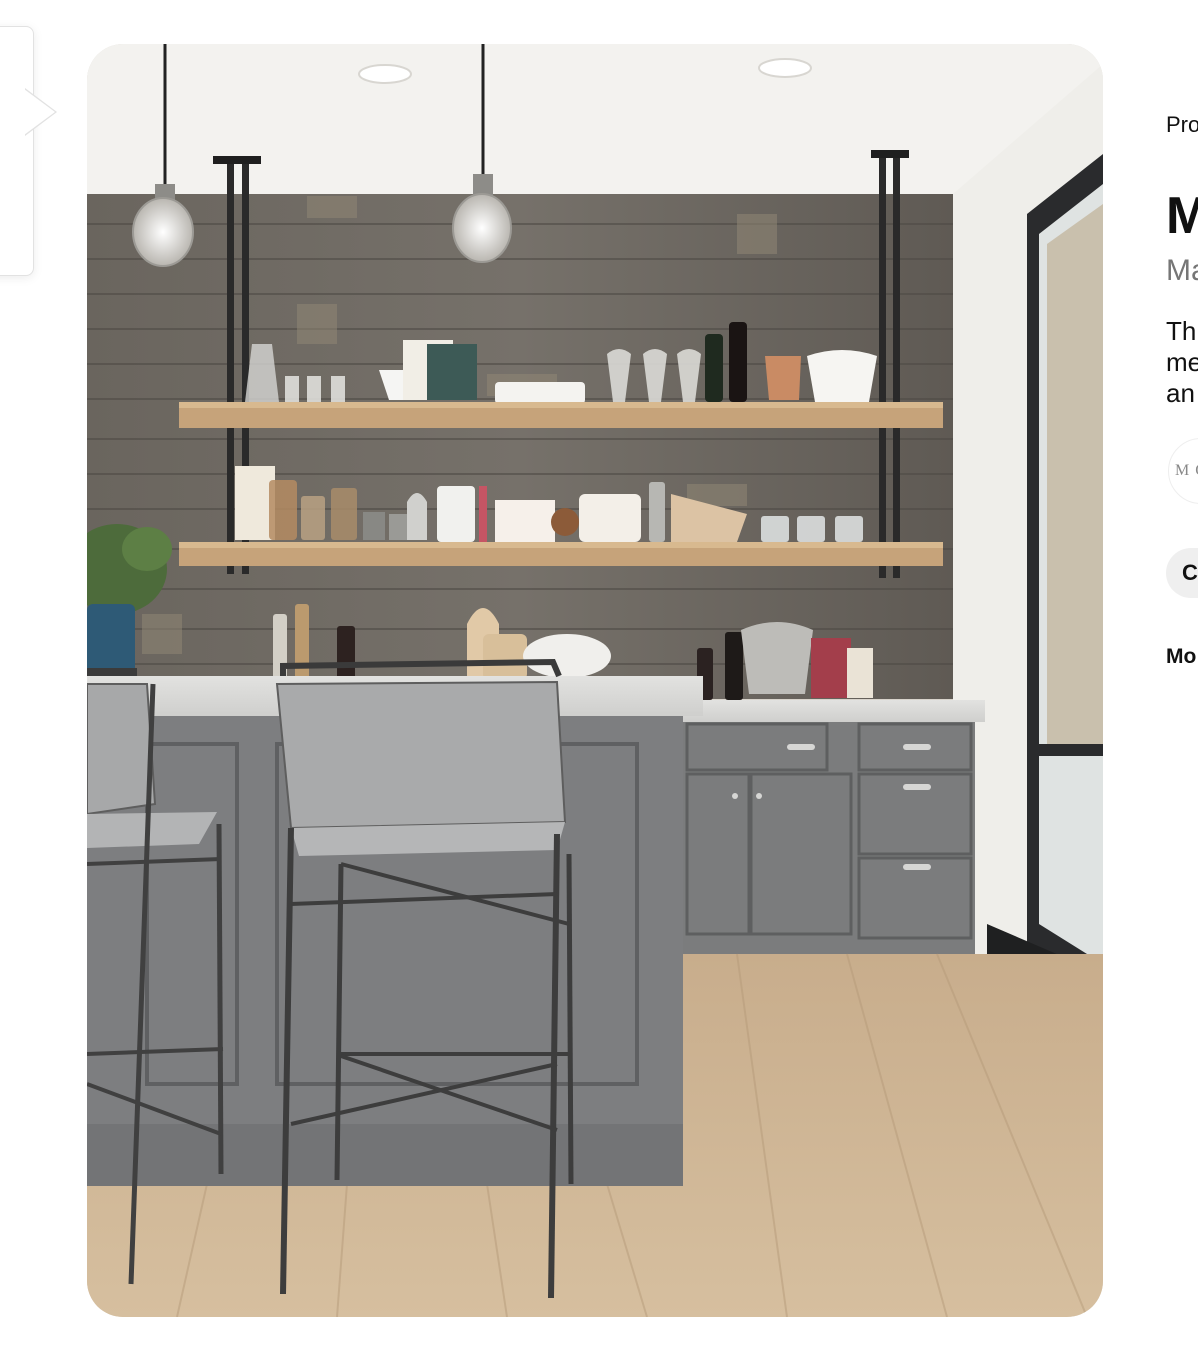 This screenshot has height=1366, width=1198. I want to click on source-link: Pro, so click(1182, 125).